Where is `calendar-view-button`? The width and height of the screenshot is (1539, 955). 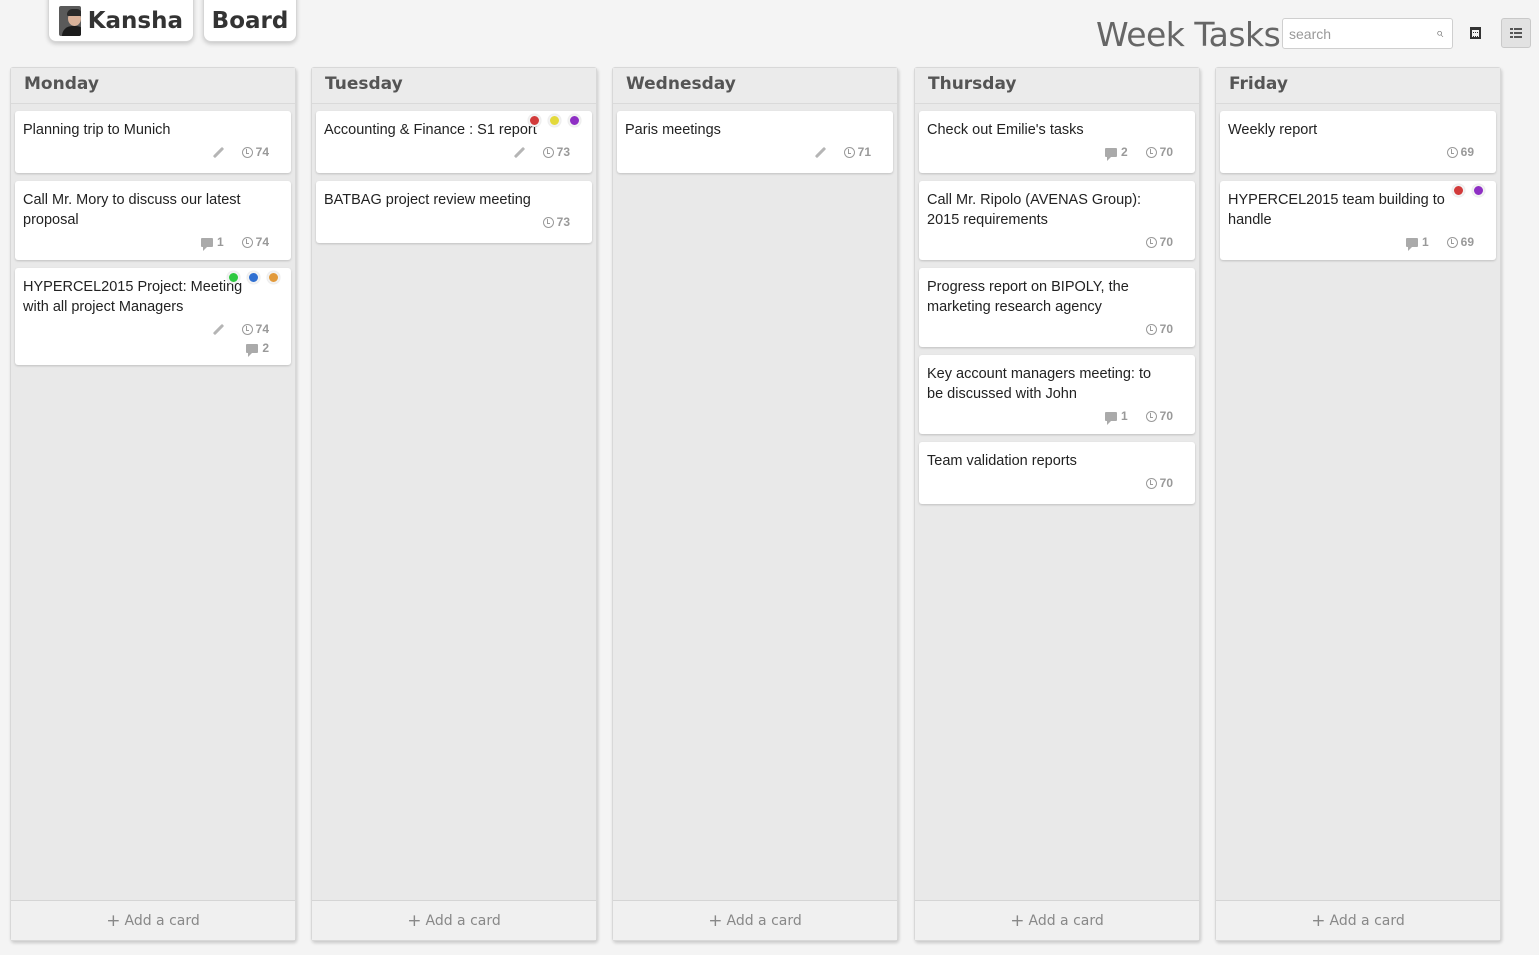 calendar-view-button is located at coordinates (1475, 33).